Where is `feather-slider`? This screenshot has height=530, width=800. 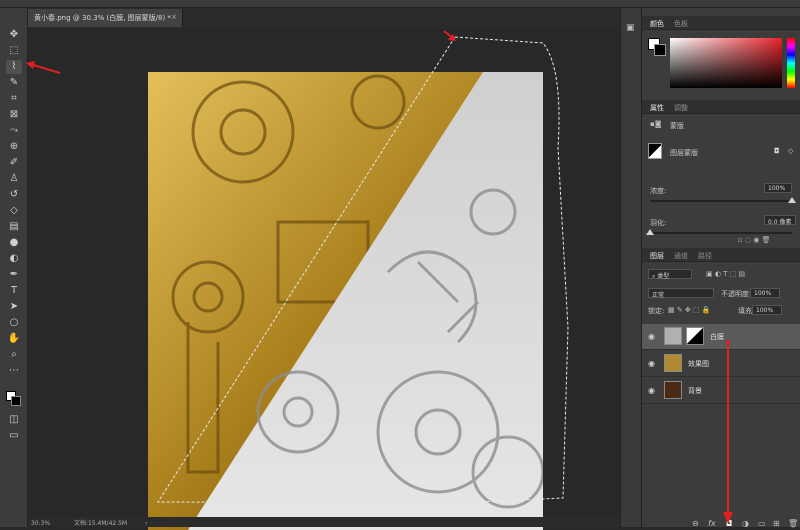
feather-slider is located at coordinates (719, 232).